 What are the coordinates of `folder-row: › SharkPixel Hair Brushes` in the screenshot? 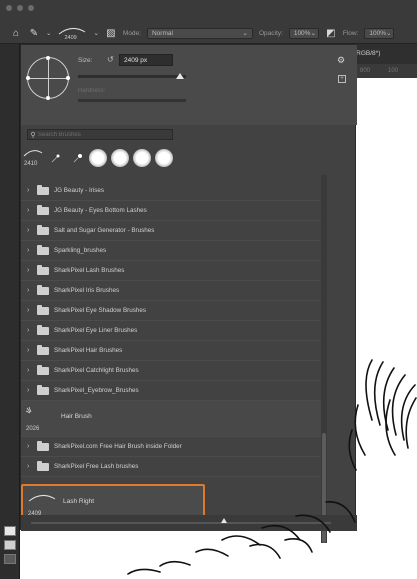 It's located at (172, 351).